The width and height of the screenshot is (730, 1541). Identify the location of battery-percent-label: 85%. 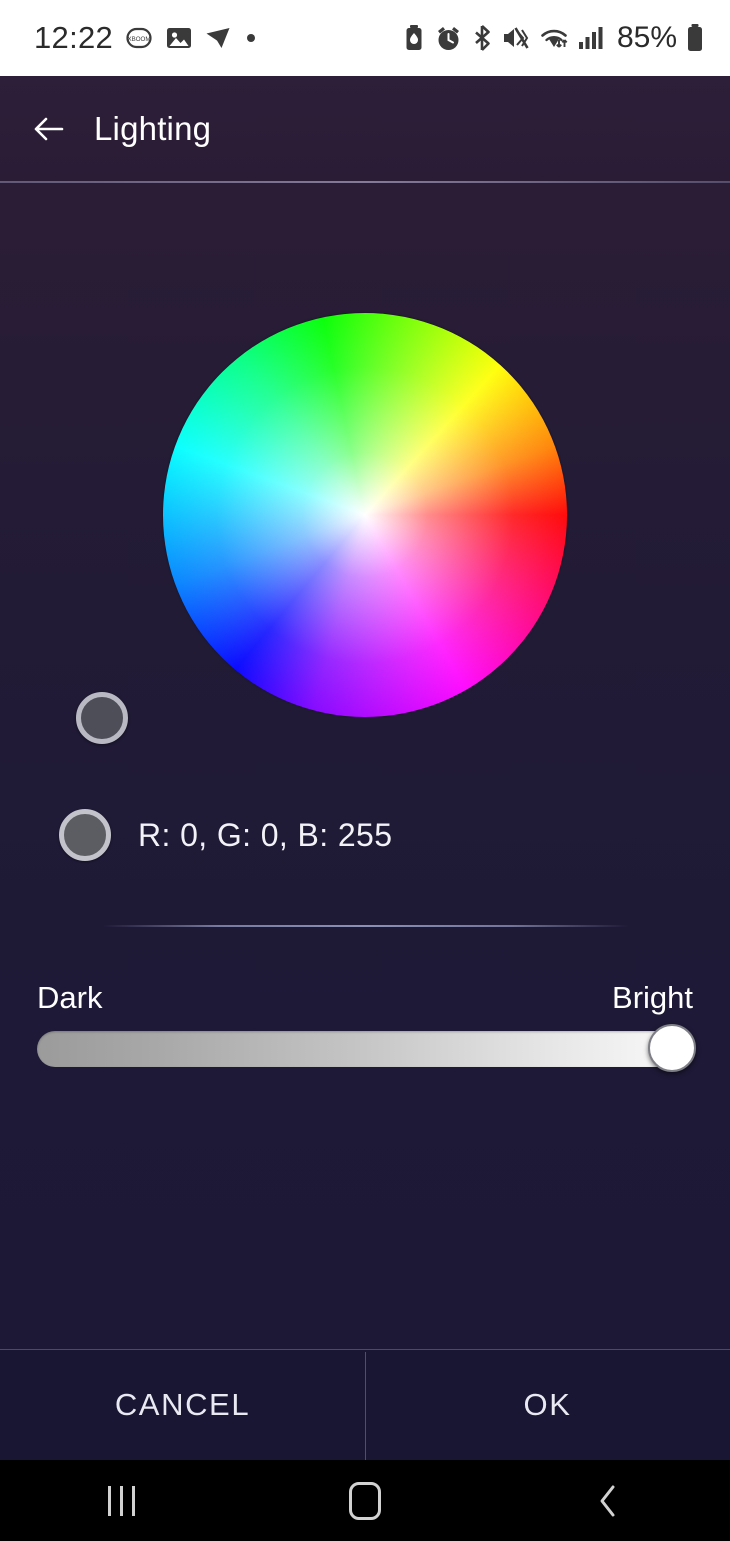
(646, 37).